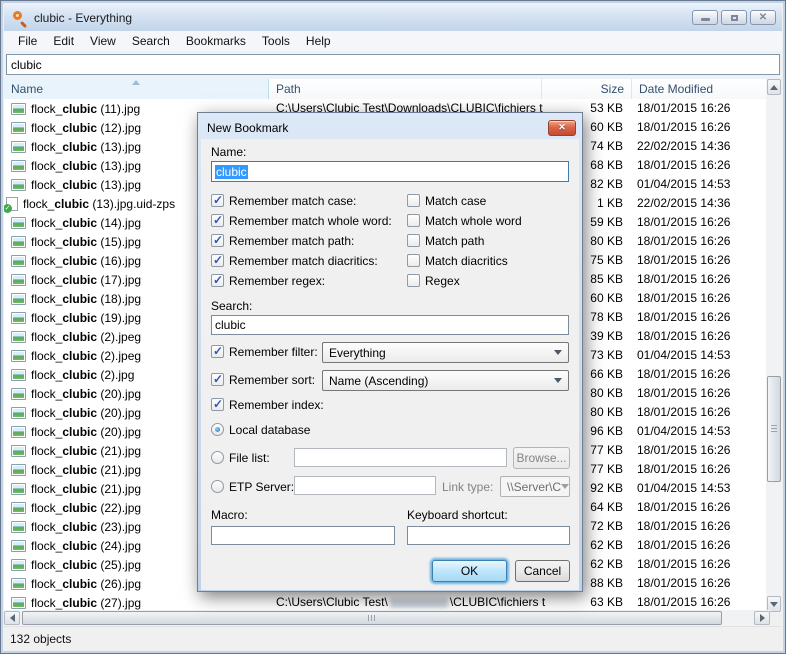 This screenshot has width=786, height=654. I want to click on scroll-right-button, so click(762, 618).